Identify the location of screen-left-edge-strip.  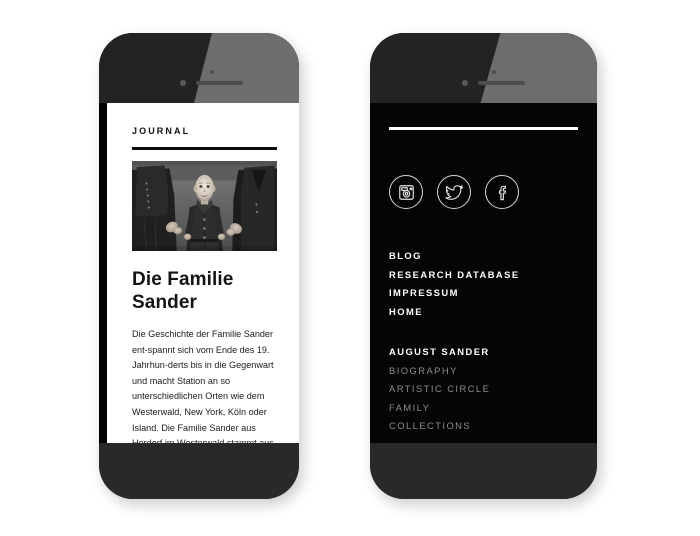
(103, 273).